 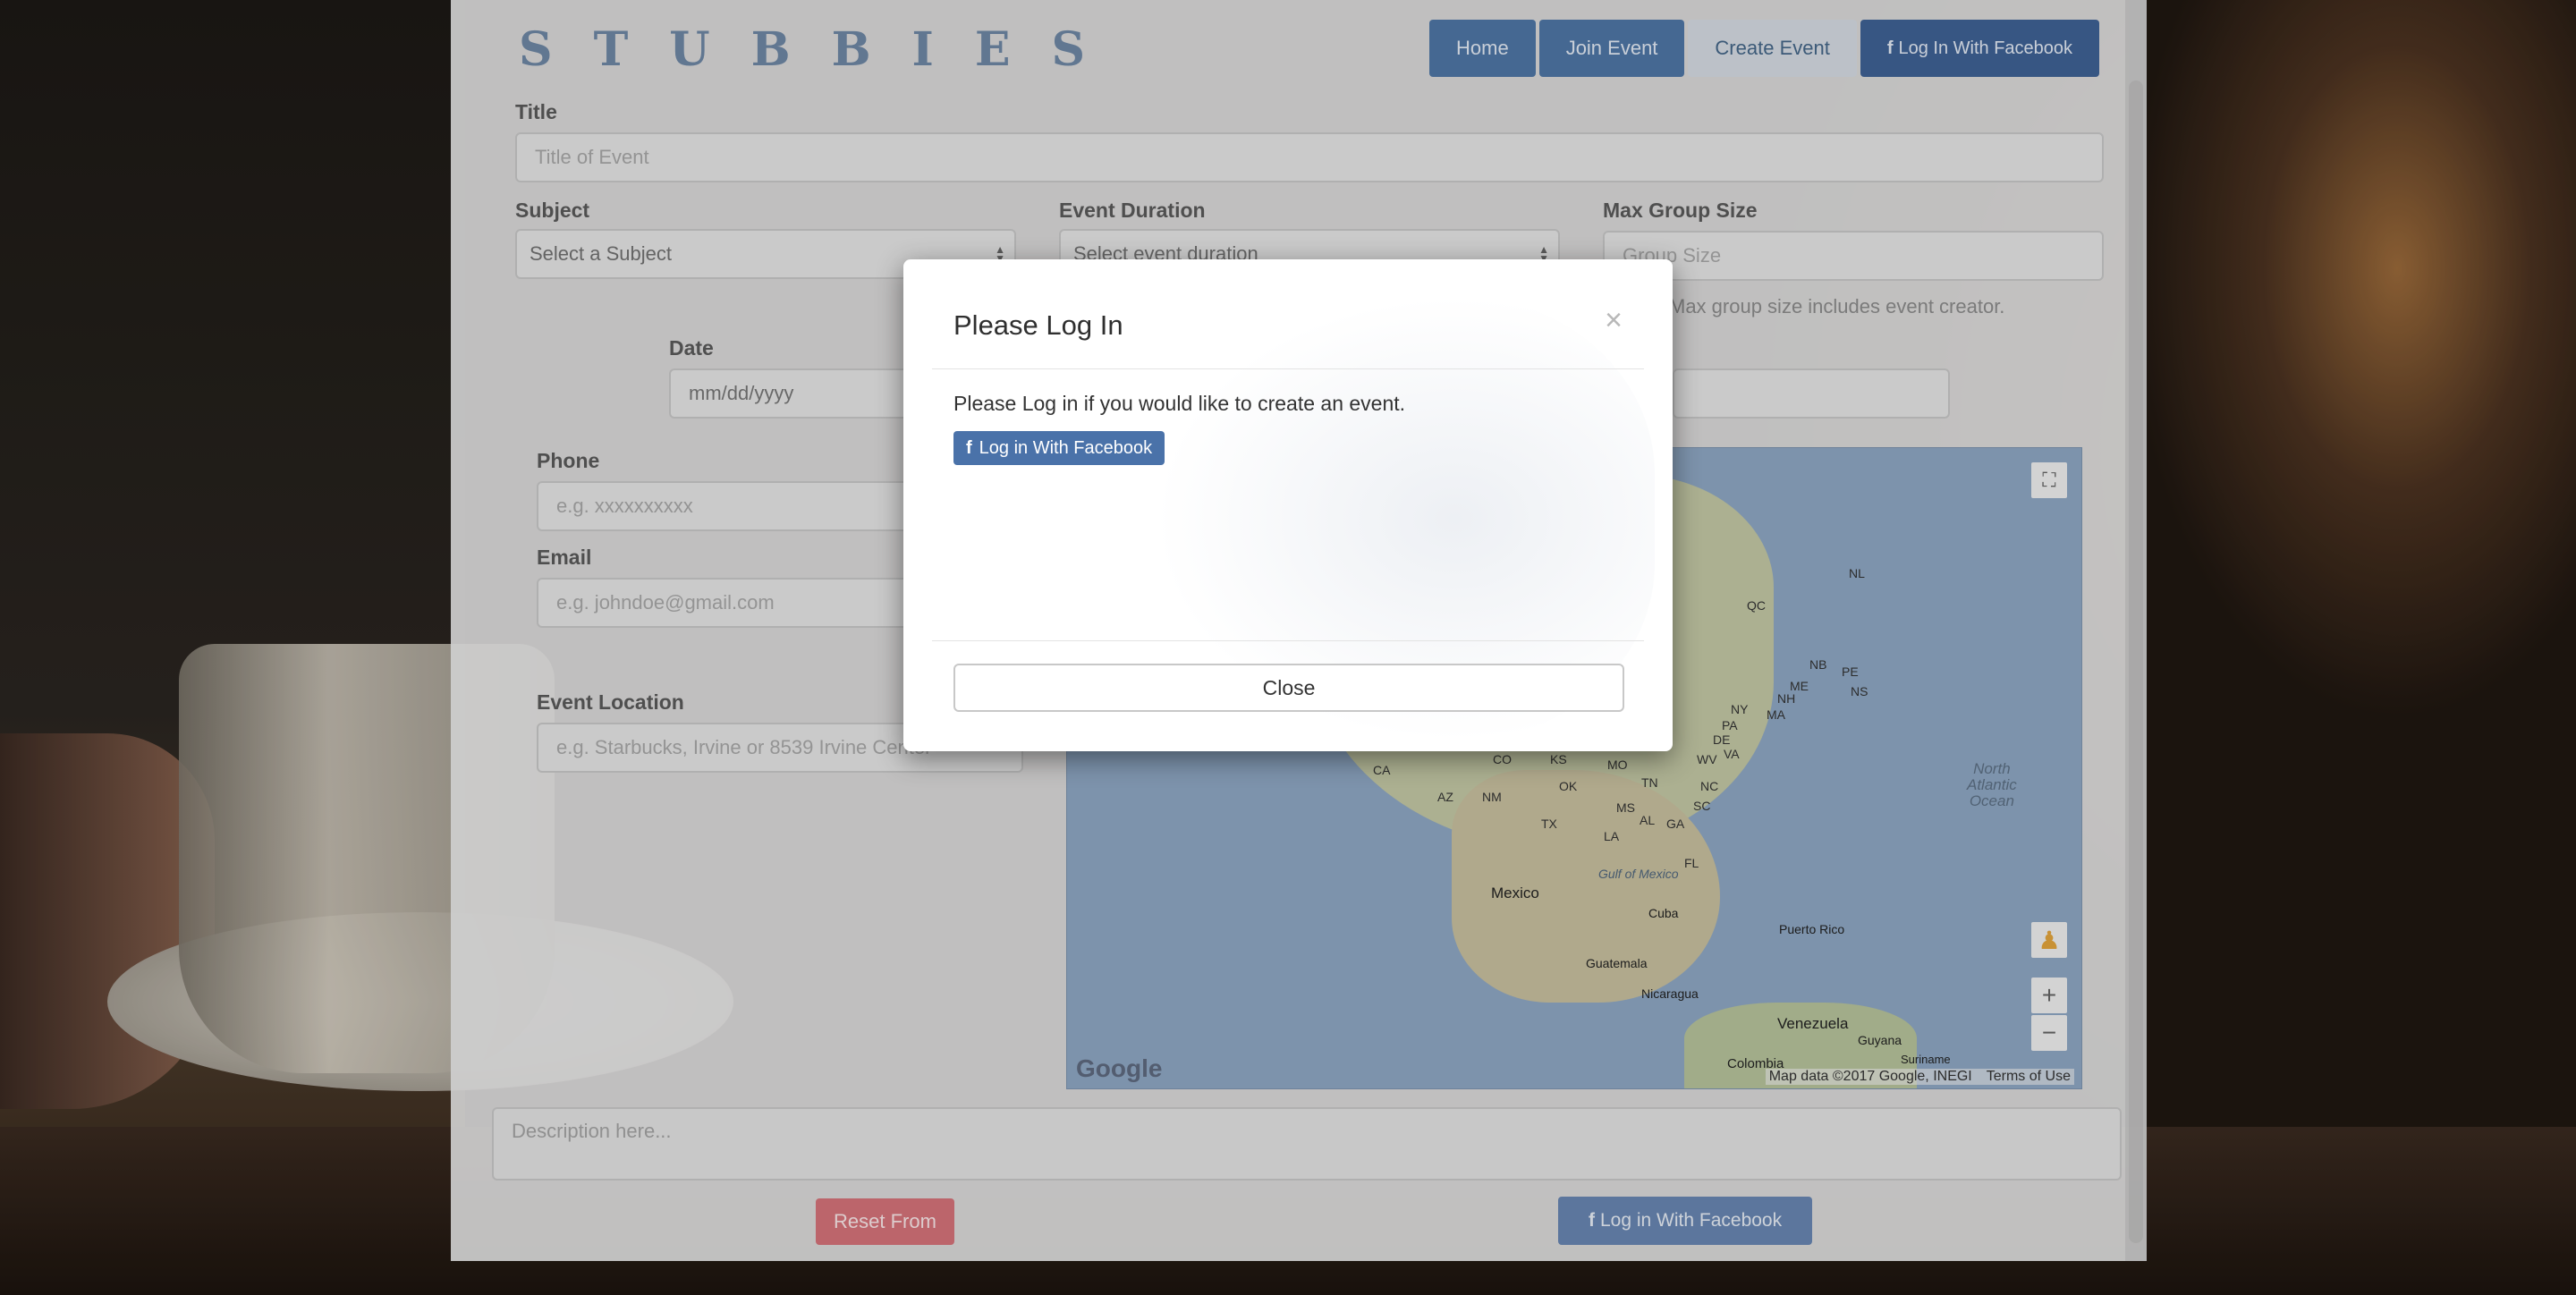 I want to click on facebook-icon: f, so click(x=969, y=447).